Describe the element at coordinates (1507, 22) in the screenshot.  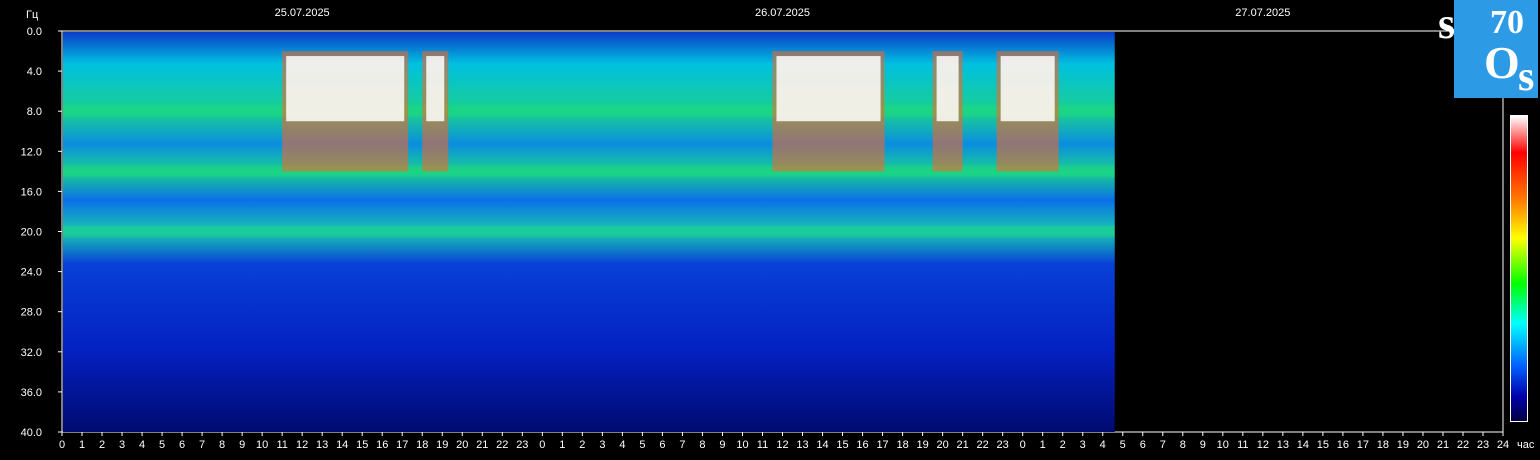
I see `logo-70: 70` at that location.